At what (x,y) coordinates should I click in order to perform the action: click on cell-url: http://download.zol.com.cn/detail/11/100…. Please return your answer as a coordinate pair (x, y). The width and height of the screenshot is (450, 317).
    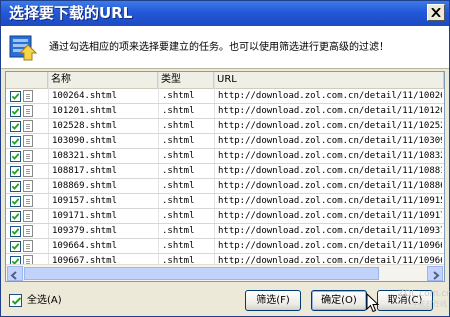
    Looking at the image, I should click on (330, 96).